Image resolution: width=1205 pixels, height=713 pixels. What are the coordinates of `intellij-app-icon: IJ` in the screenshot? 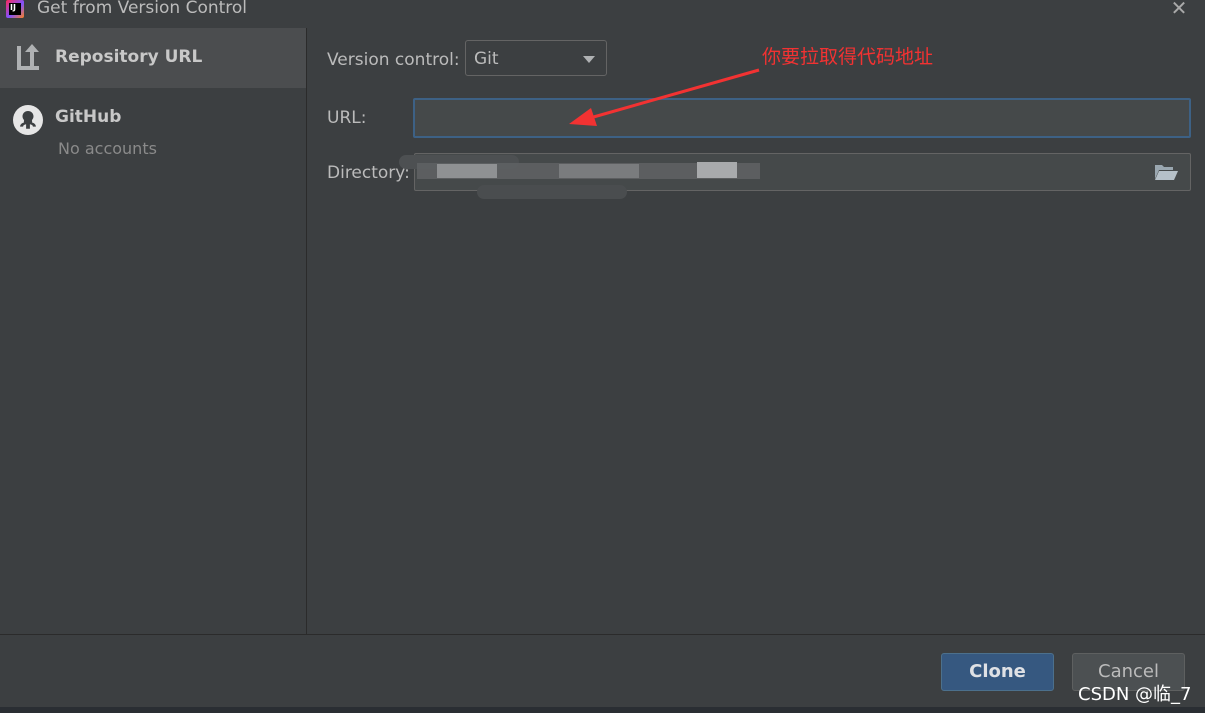 It's located at (15, 9).